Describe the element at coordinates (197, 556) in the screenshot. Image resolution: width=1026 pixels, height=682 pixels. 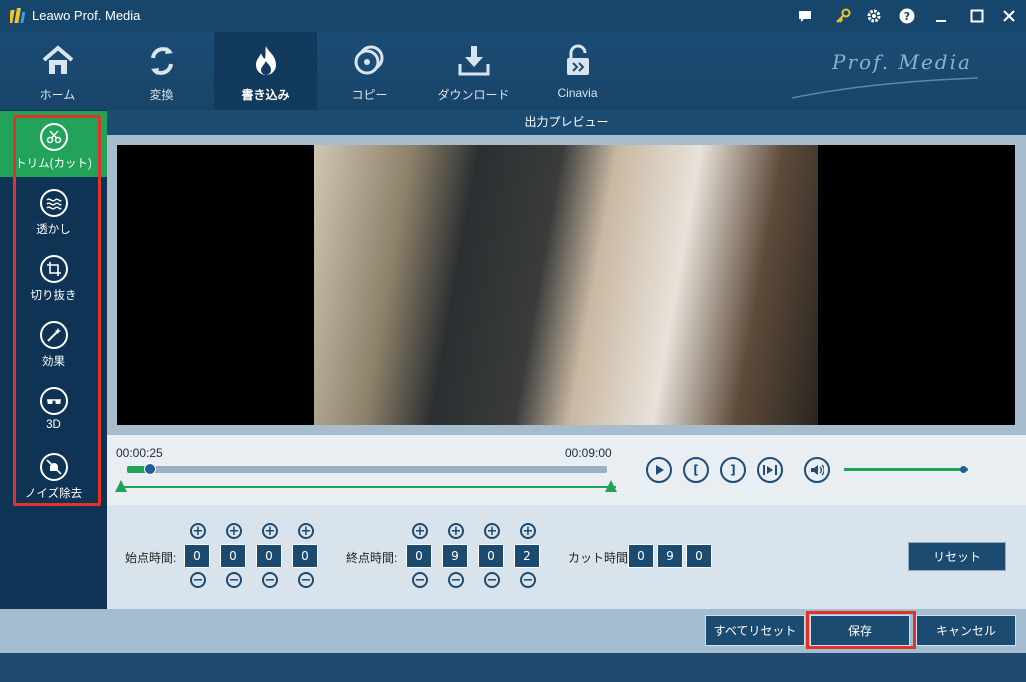
I see `start-digit-1: 0` at that location.